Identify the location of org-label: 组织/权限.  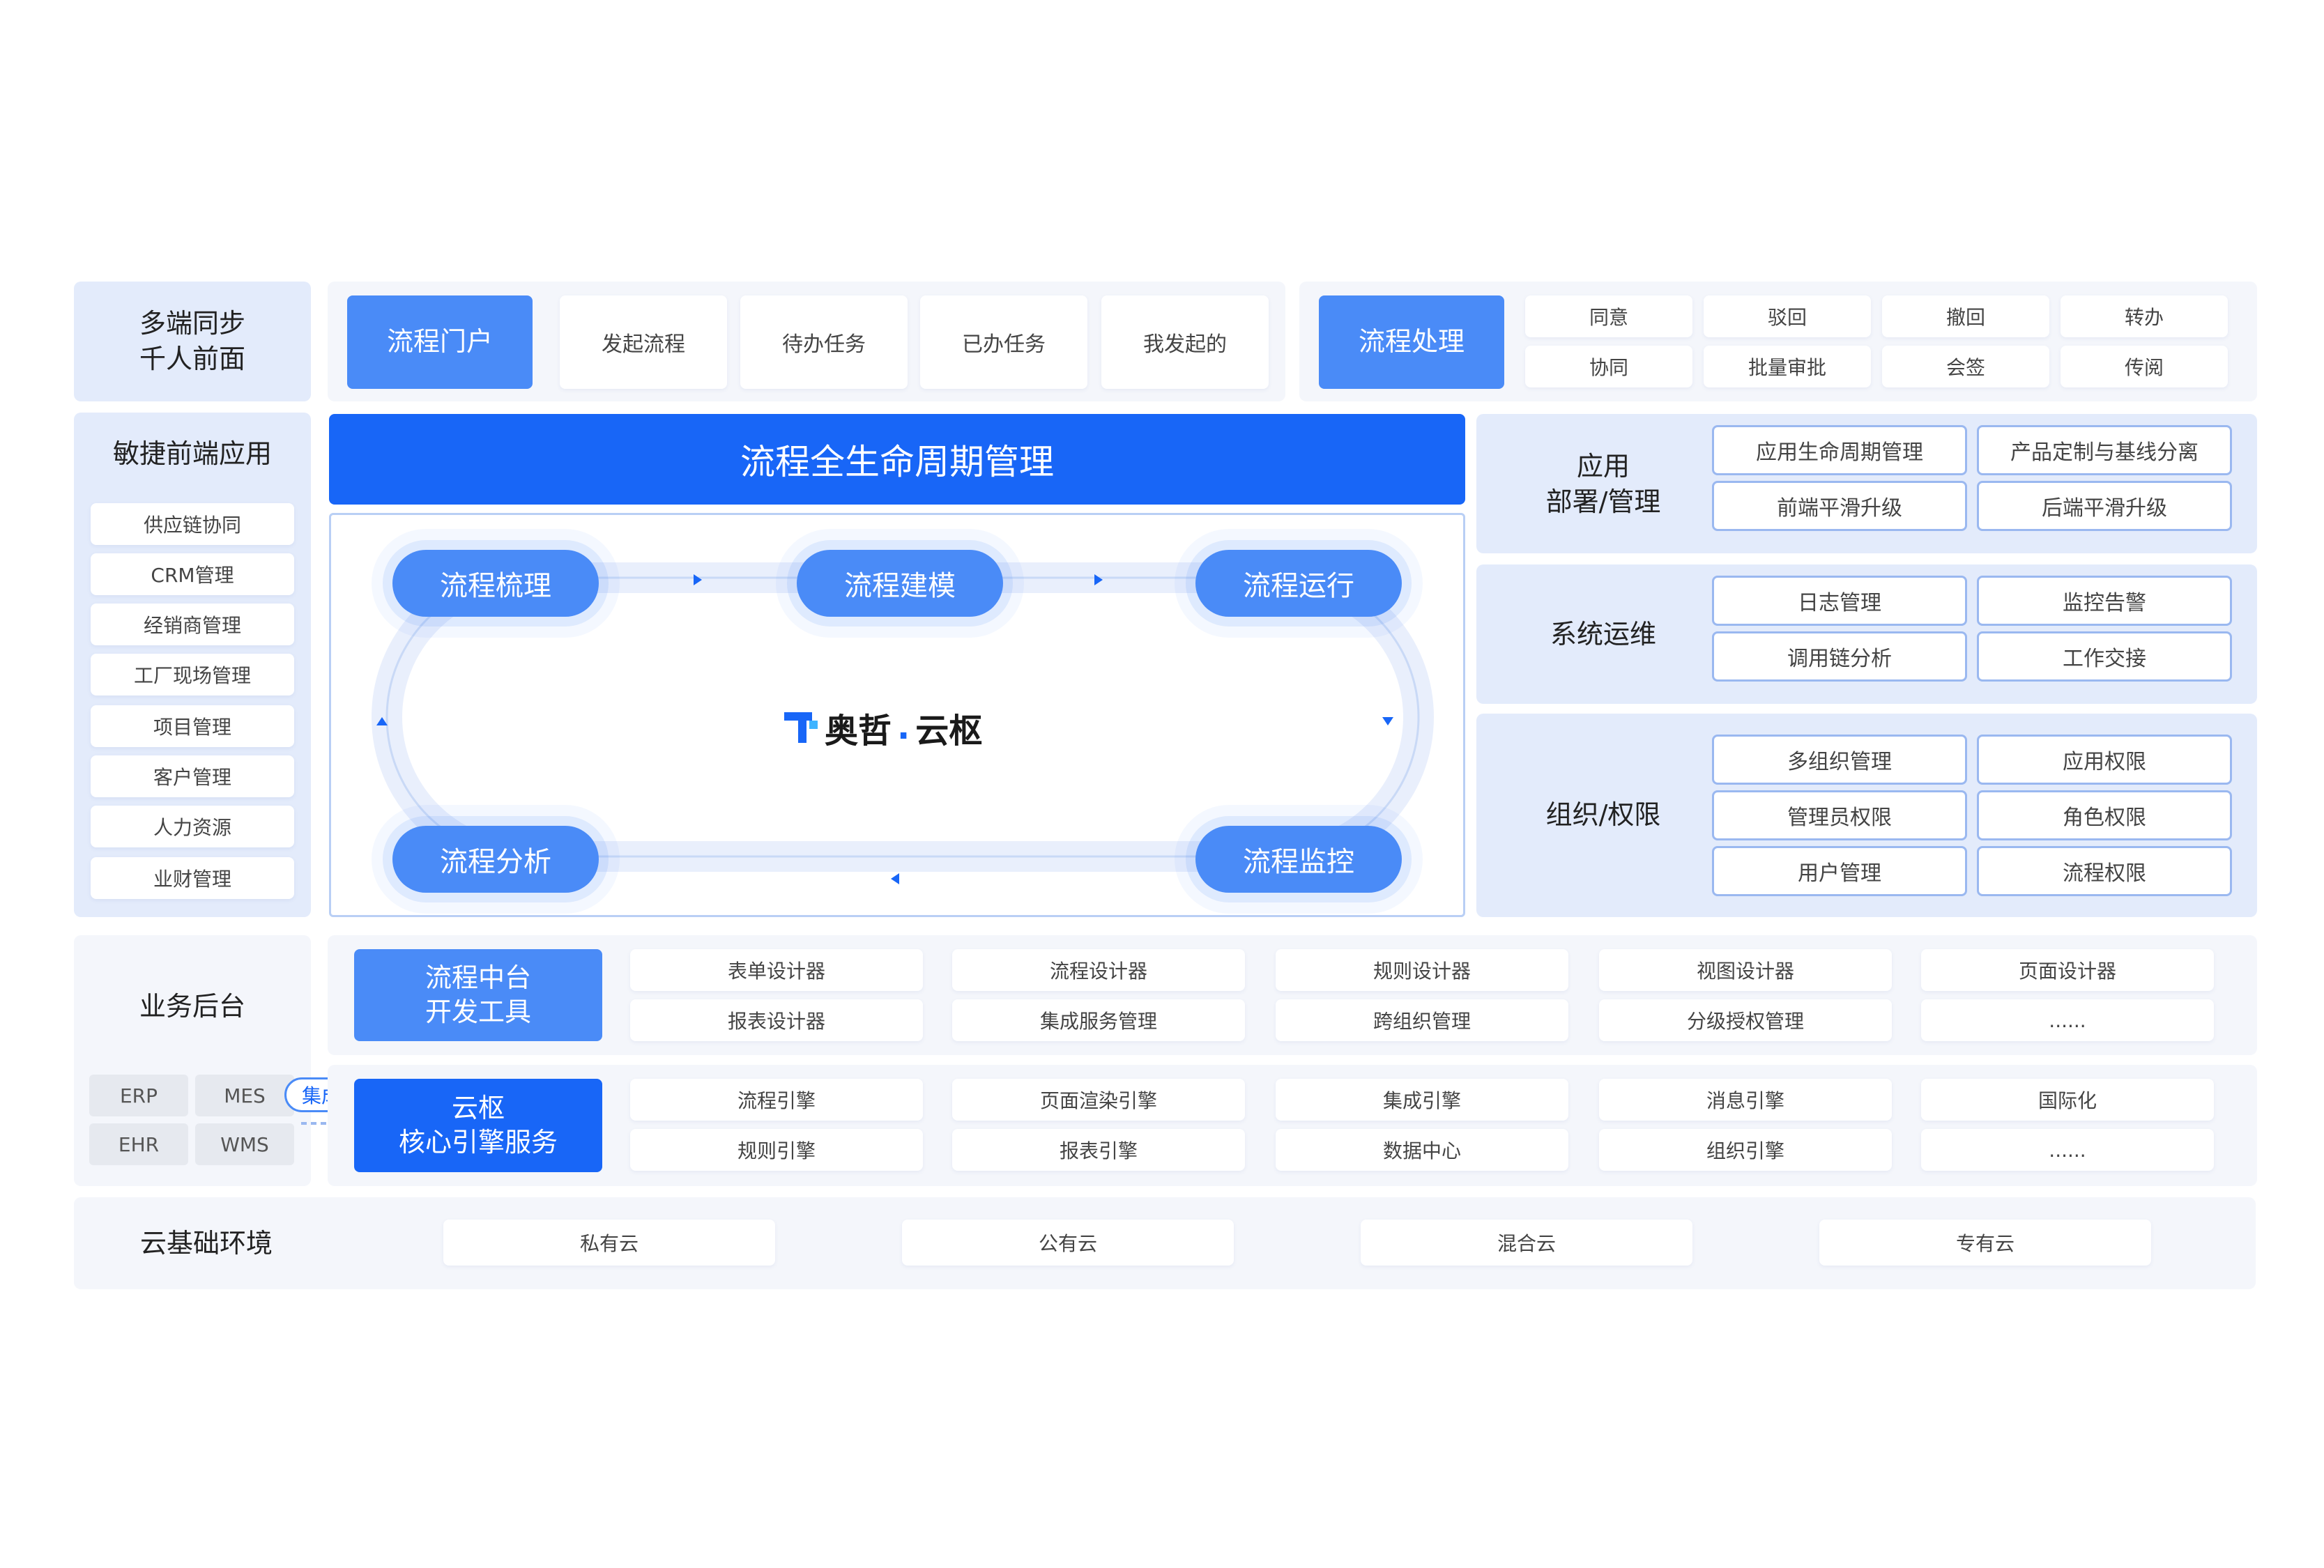
(1603, 815).